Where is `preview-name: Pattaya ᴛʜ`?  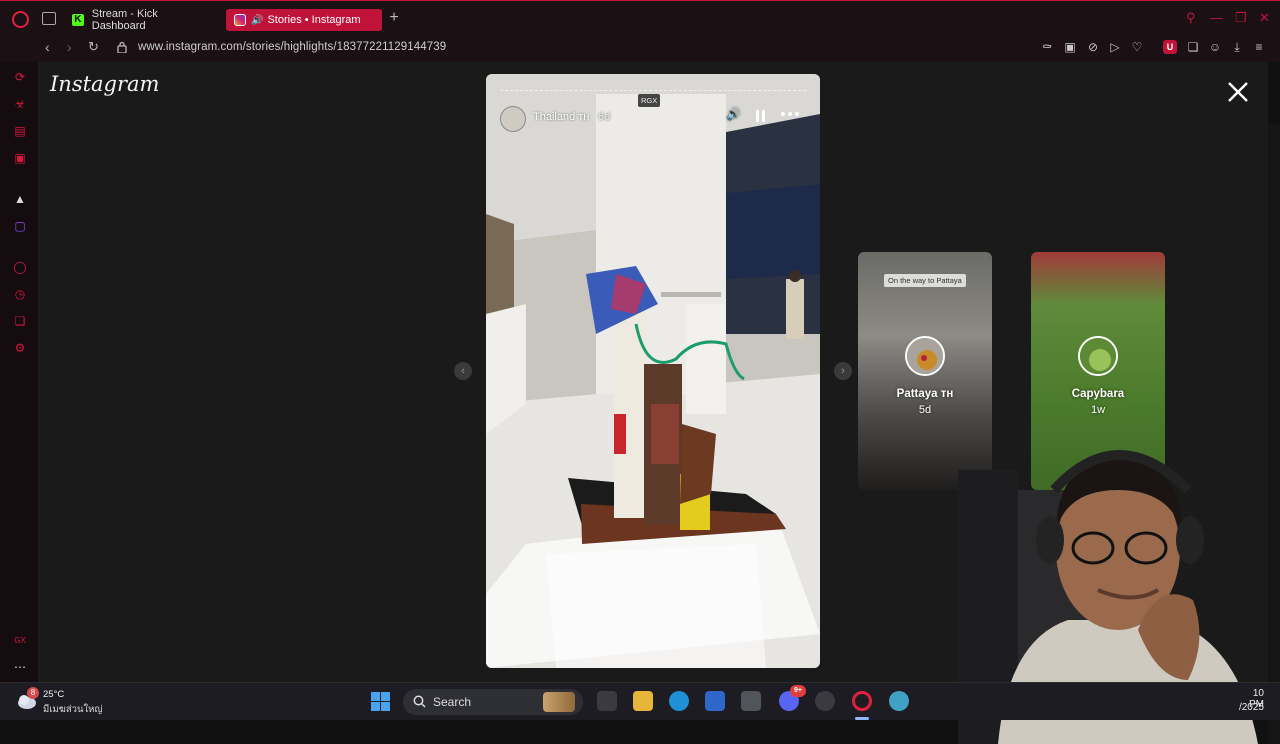 preview-name: Pattaya ᴛʜ is located at coordinates (925, 394).